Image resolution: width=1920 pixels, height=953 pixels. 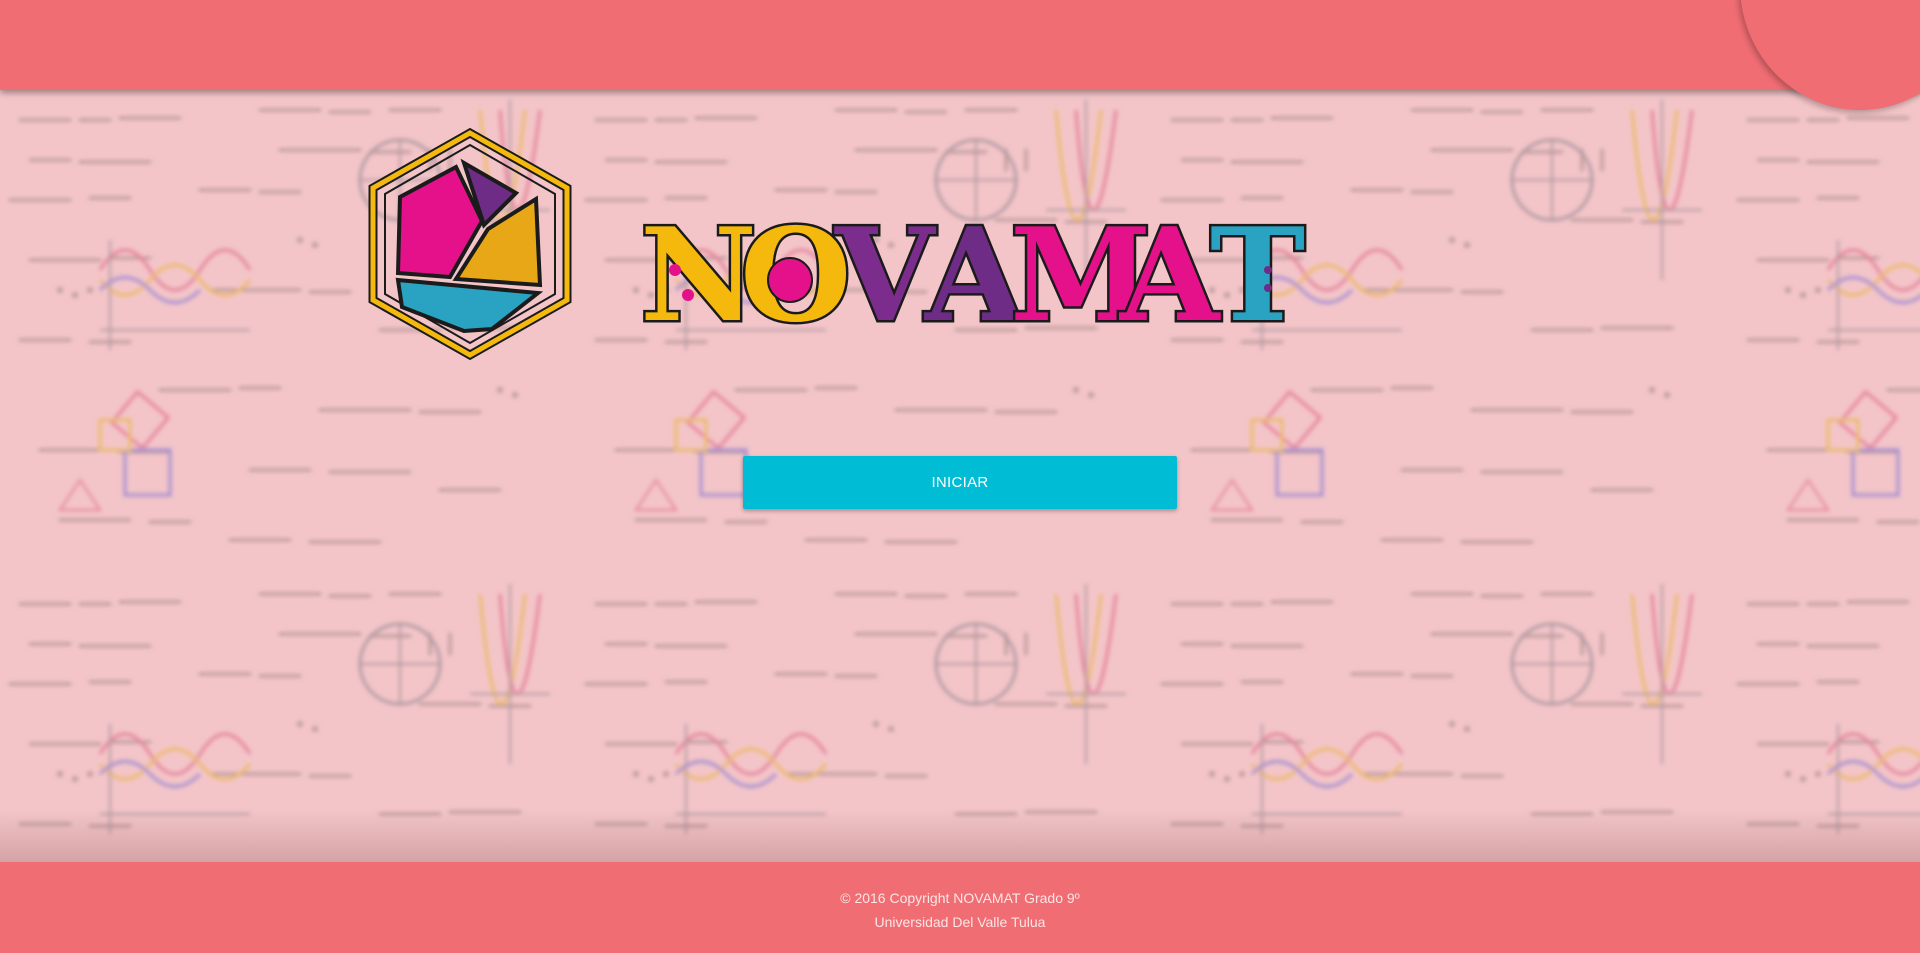 What do you see at coordinates (470, 245) in the screenshot?
I see `hexagon-logo-icon` at bounding box center [470, 245].